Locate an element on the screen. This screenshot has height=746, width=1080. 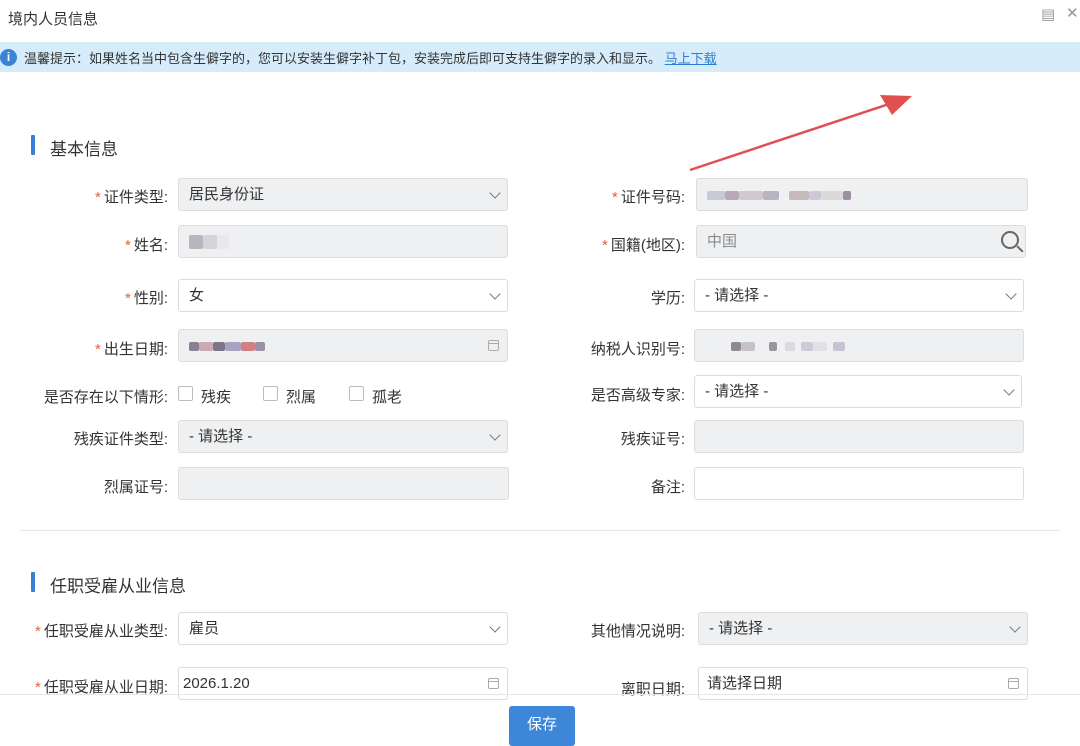
other-note-select: - 请选择 - is located at coordinates (863, 628).